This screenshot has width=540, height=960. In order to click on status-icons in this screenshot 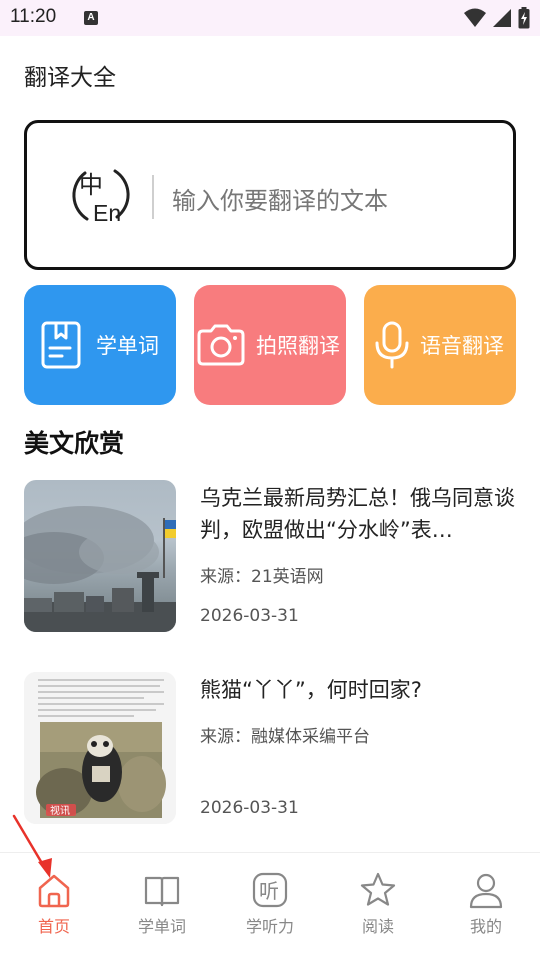, I will do `click(497, 18)`.